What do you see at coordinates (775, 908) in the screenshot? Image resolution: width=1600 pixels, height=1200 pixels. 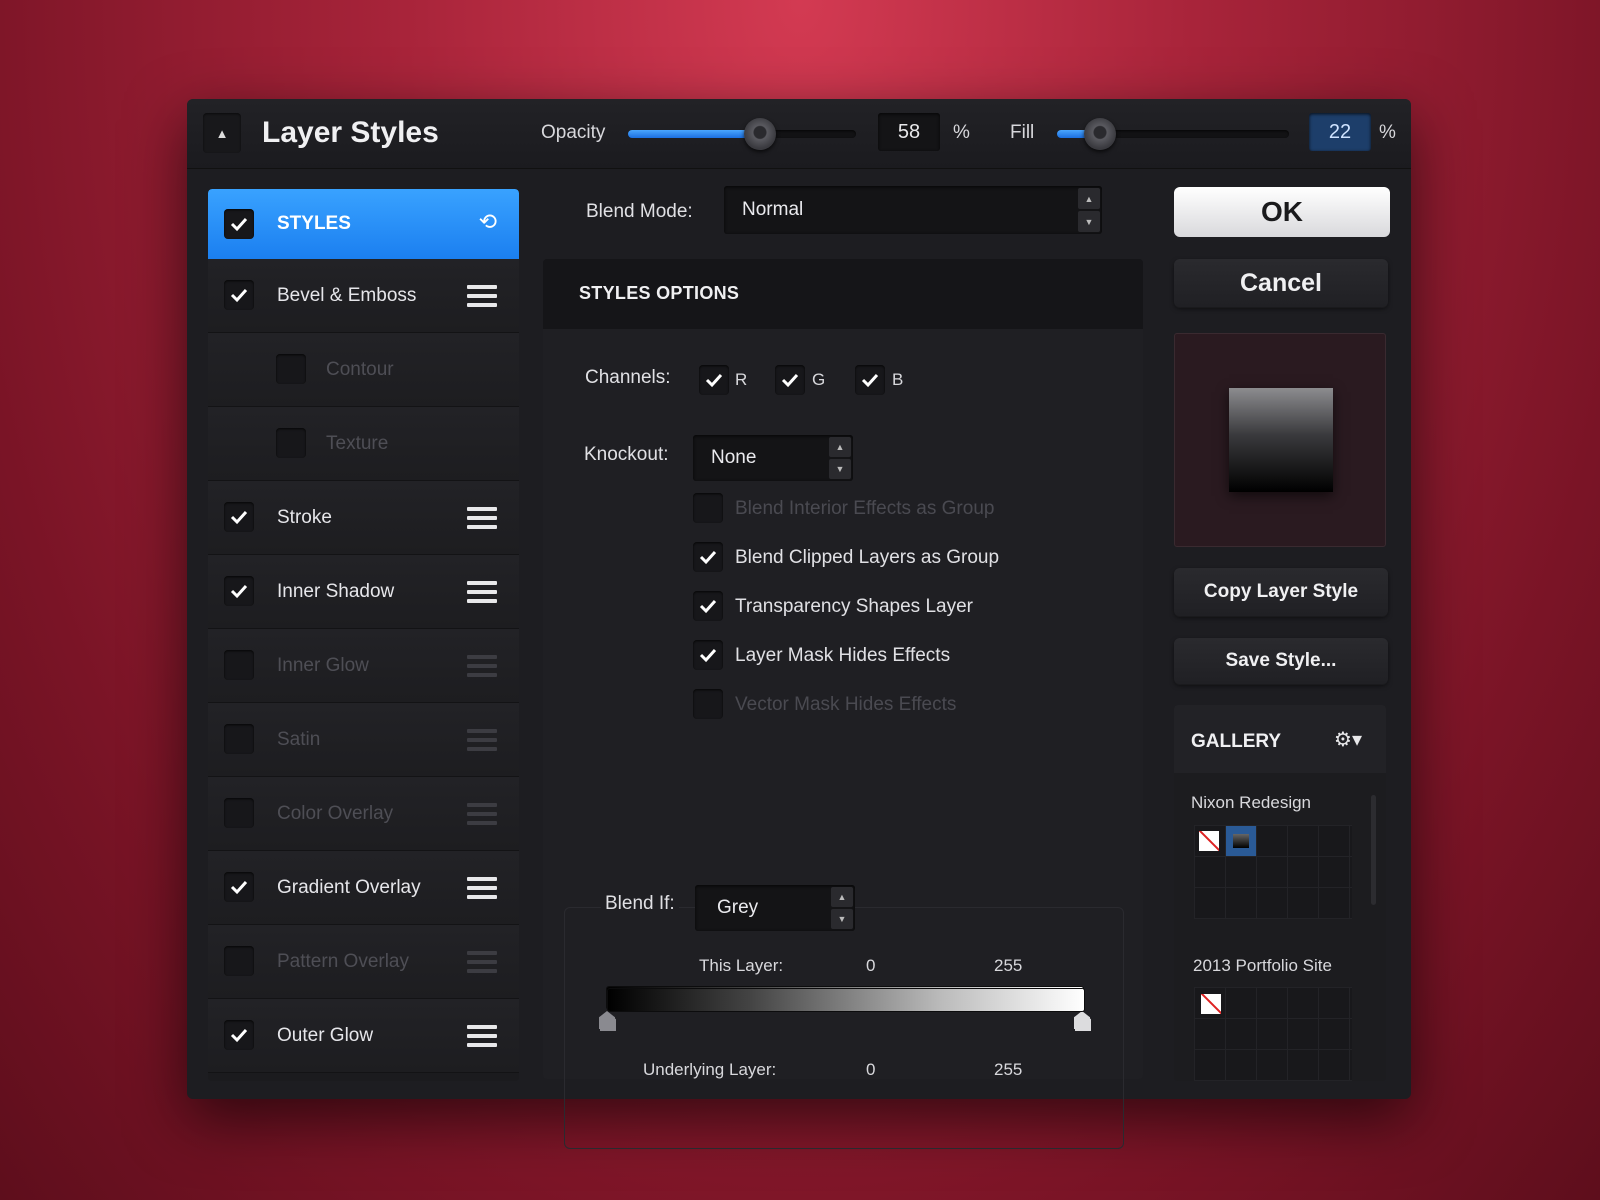 I see `blend-if-select: Grey ▲ ▼` at bounding box center [775, 908].